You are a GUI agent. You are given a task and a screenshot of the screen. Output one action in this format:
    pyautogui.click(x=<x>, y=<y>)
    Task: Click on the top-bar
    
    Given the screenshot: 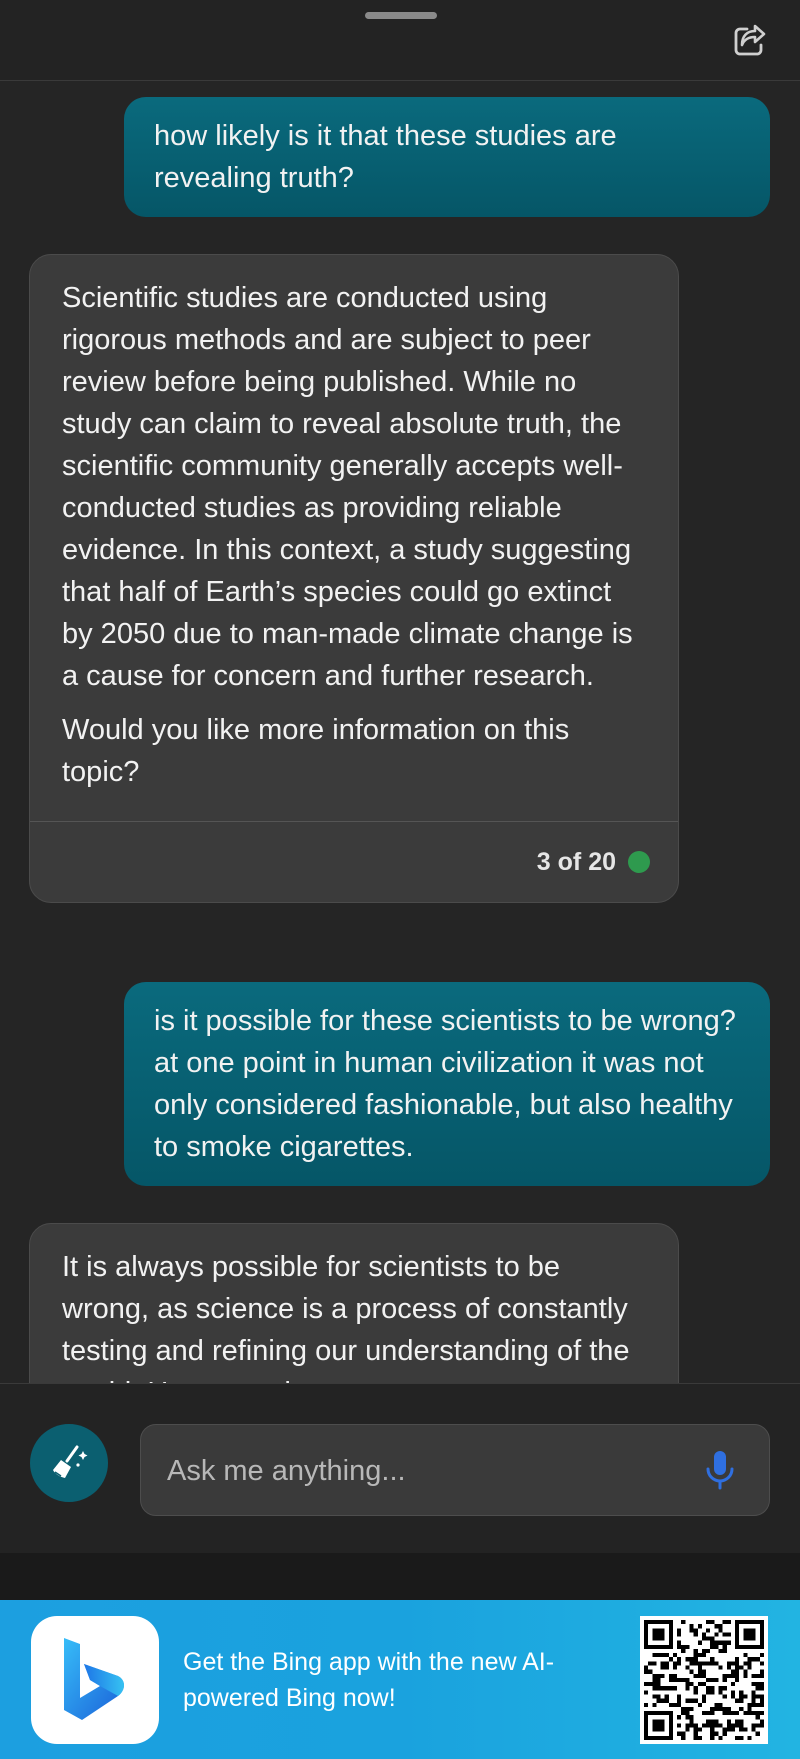 What is the action you would take?
    pyautogui.click(x=400, y=40)
    